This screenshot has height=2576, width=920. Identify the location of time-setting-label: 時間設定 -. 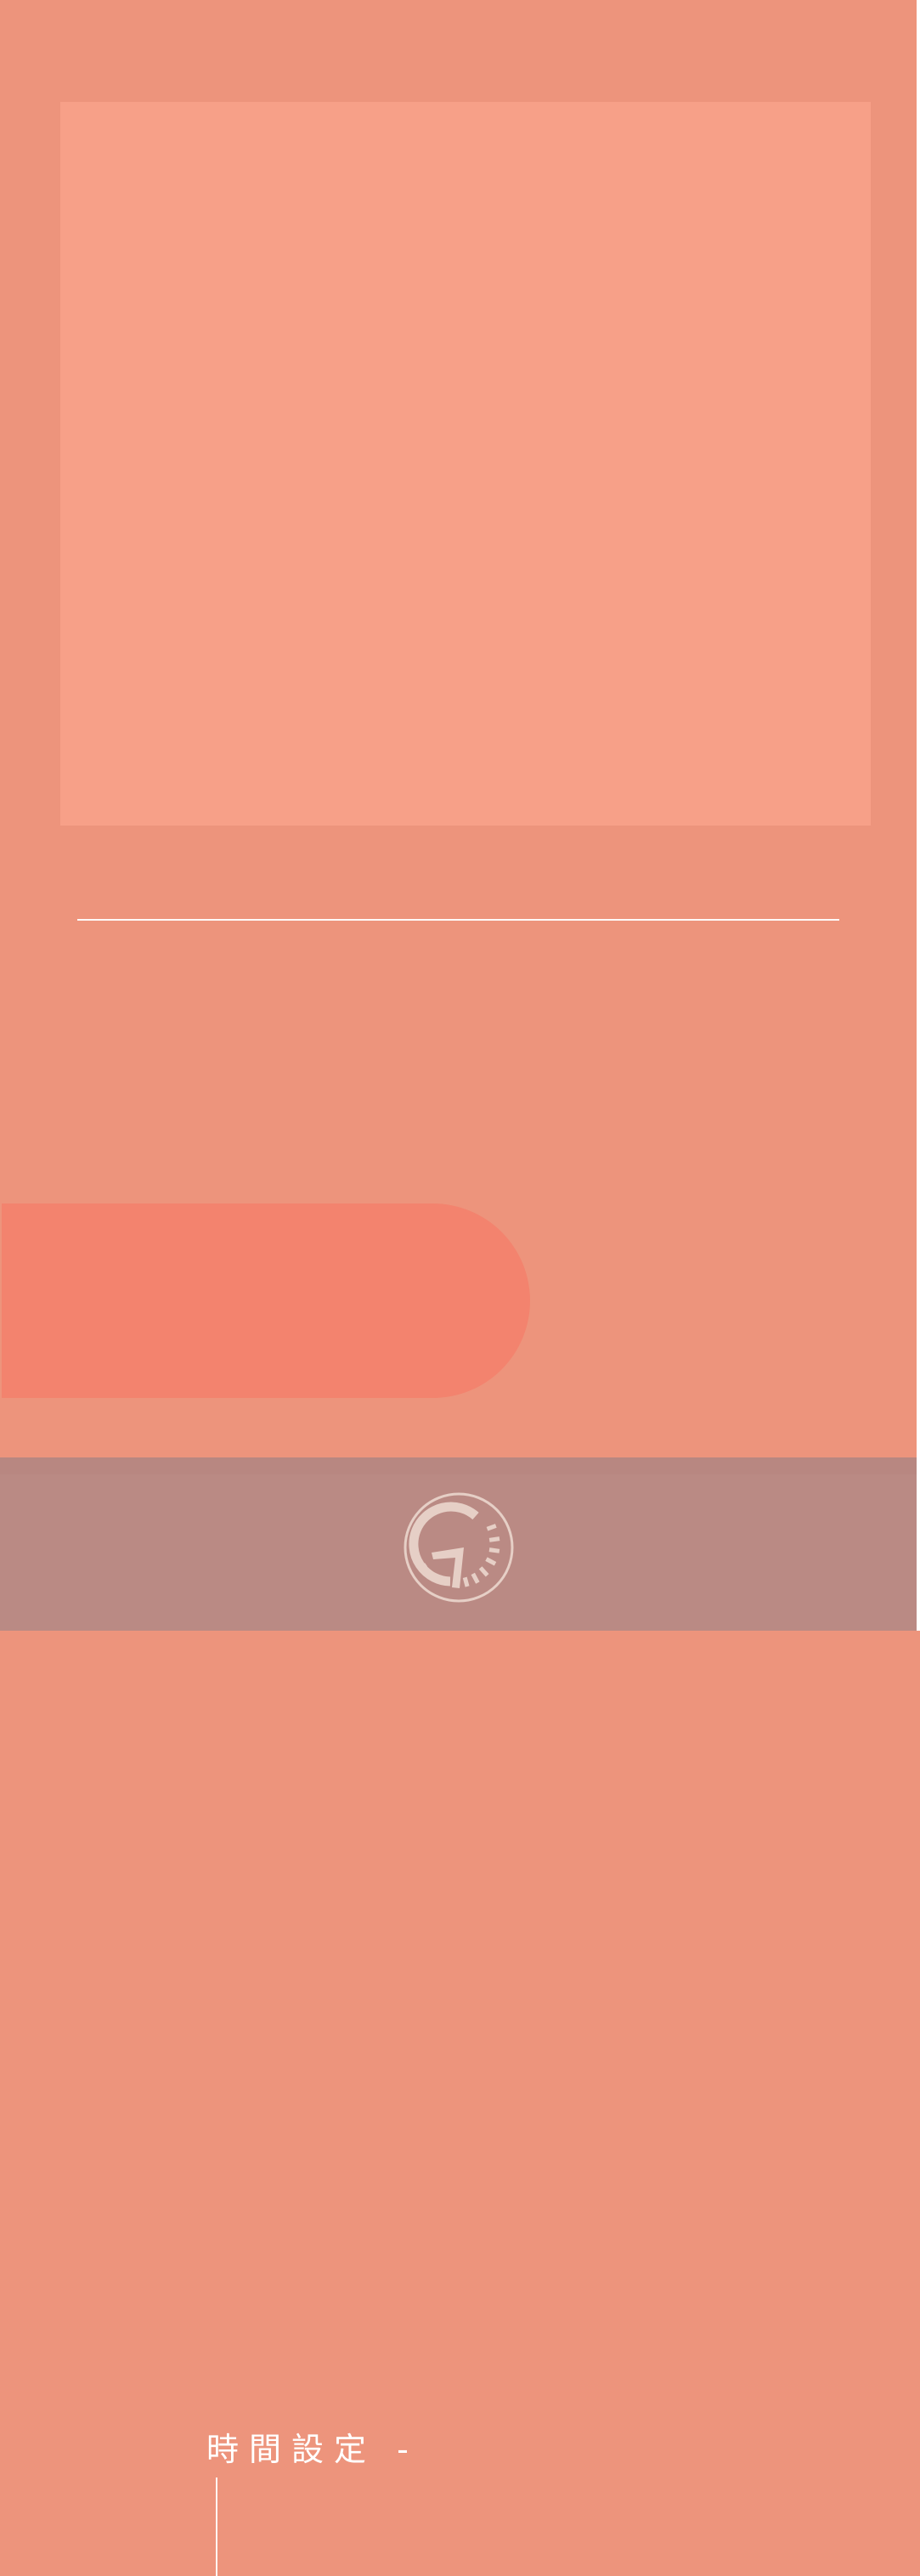
(312, 2449).